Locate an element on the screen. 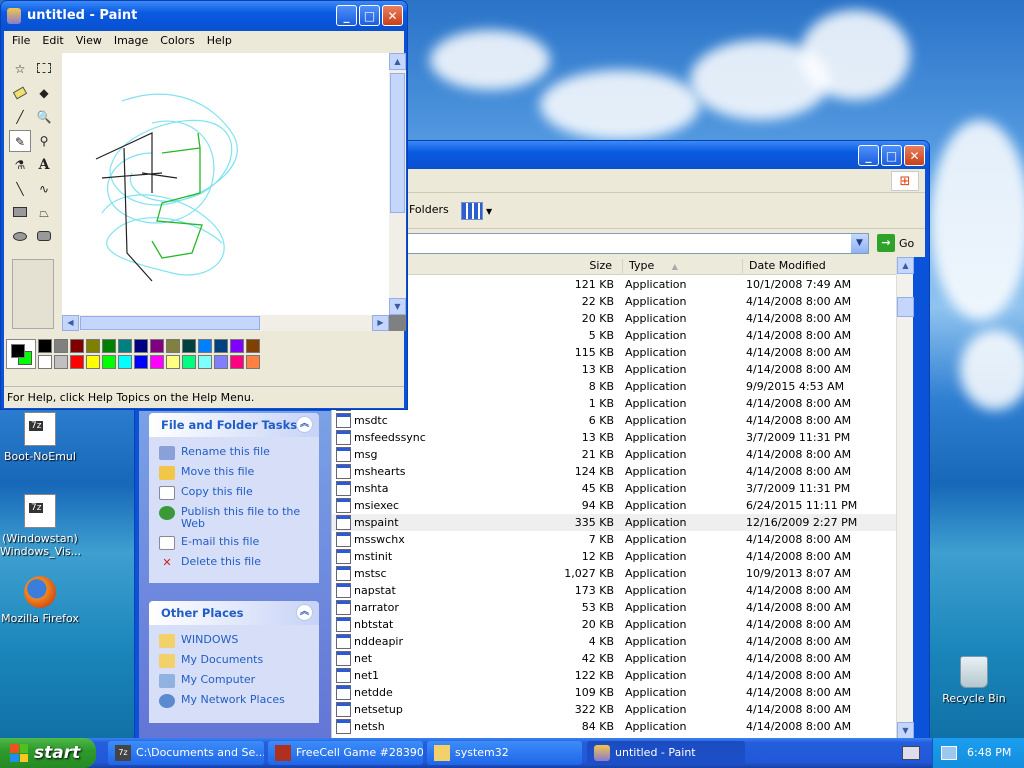 The height and width of the screenshot is (768, 1024). network-tray-icon is located at coordinates (949, 753).